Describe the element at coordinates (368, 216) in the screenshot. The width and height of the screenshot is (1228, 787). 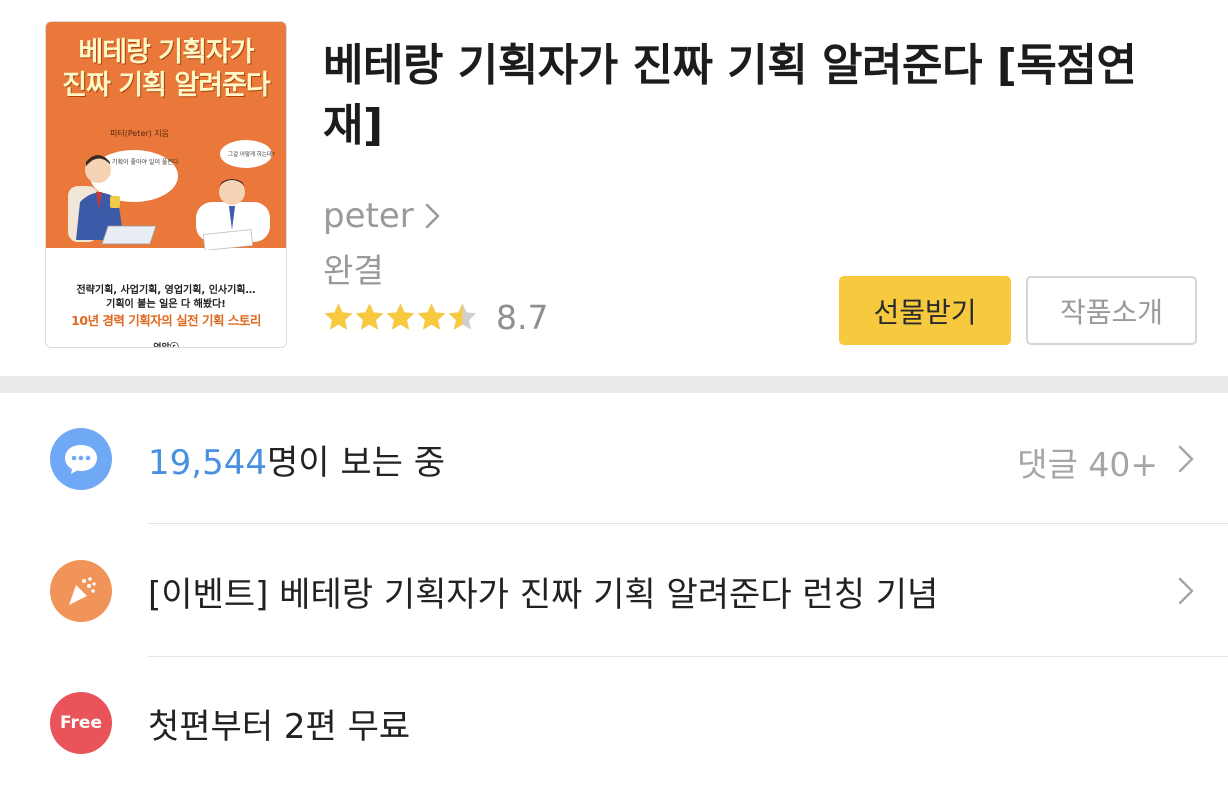
I see `author-name: peter` at that location.